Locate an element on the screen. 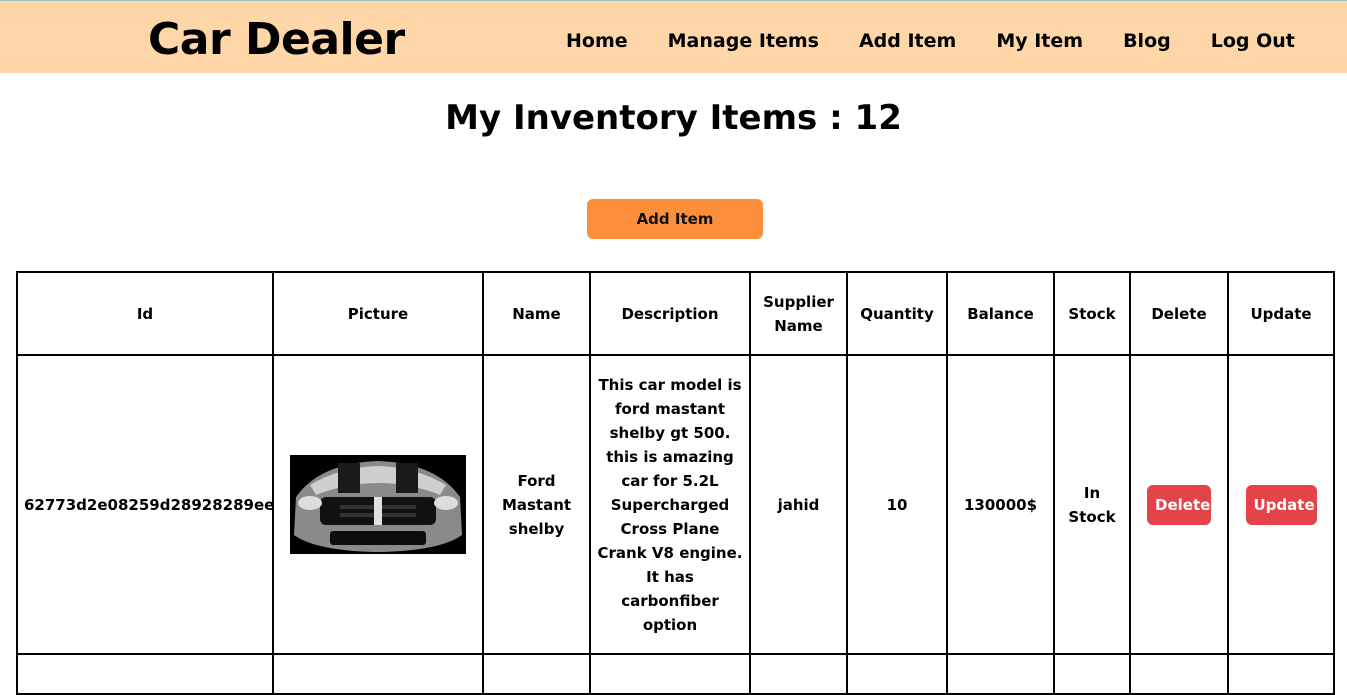 The image size is (1347, 695). page-title: My Inventory Items : 12 is located at coordinates (673, 118).